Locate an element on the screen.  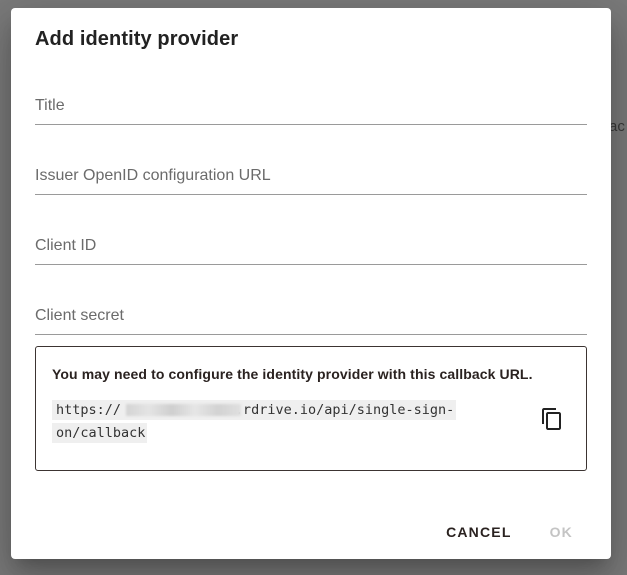
title-underline is located at coordinates (311, 124).